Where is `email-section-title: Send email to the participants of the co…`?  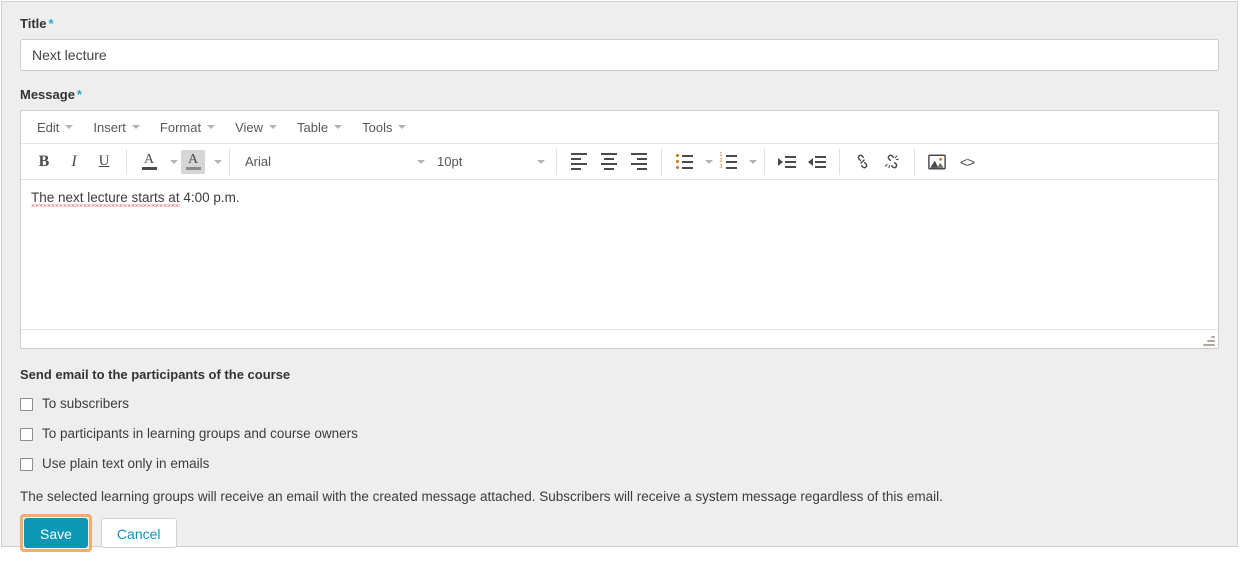 email-section-title: Send email to the participants of the co… is located at coordinates (155, 374).